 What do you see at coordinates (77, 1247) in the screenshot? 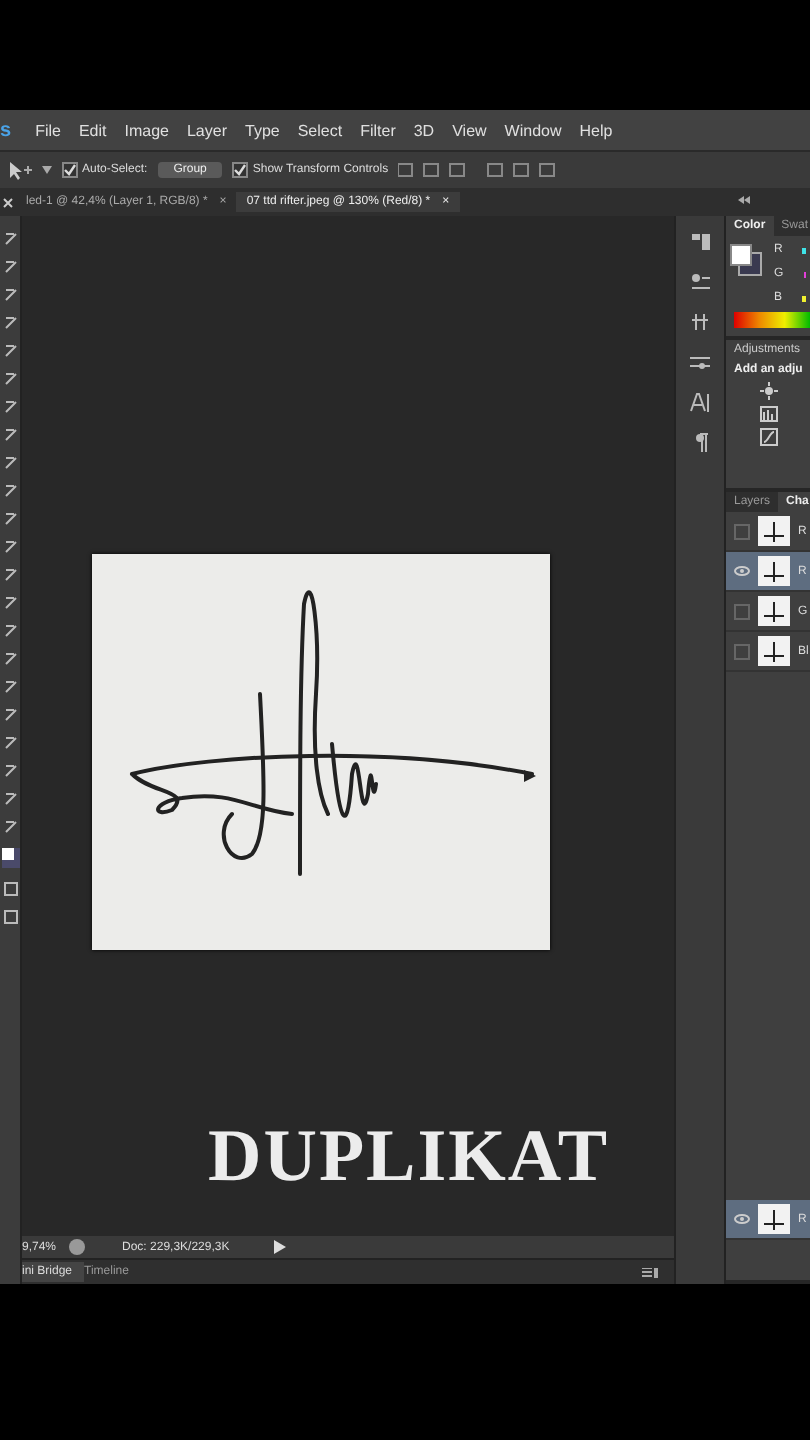
I see `info-icon` at bounding box center [77, 1247].